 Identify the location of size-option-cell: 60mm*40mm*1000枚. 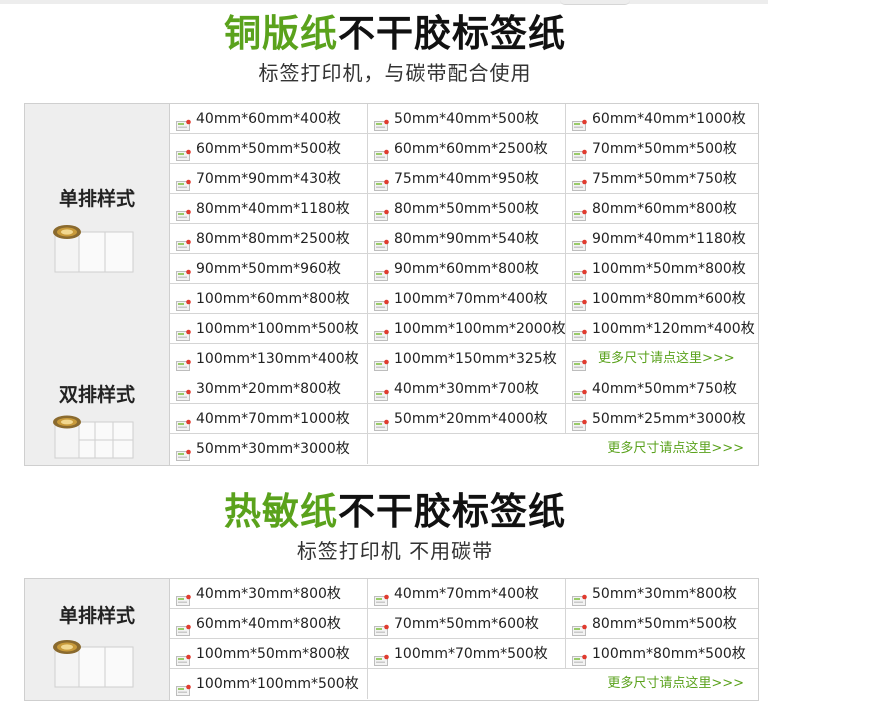
(662, 119).